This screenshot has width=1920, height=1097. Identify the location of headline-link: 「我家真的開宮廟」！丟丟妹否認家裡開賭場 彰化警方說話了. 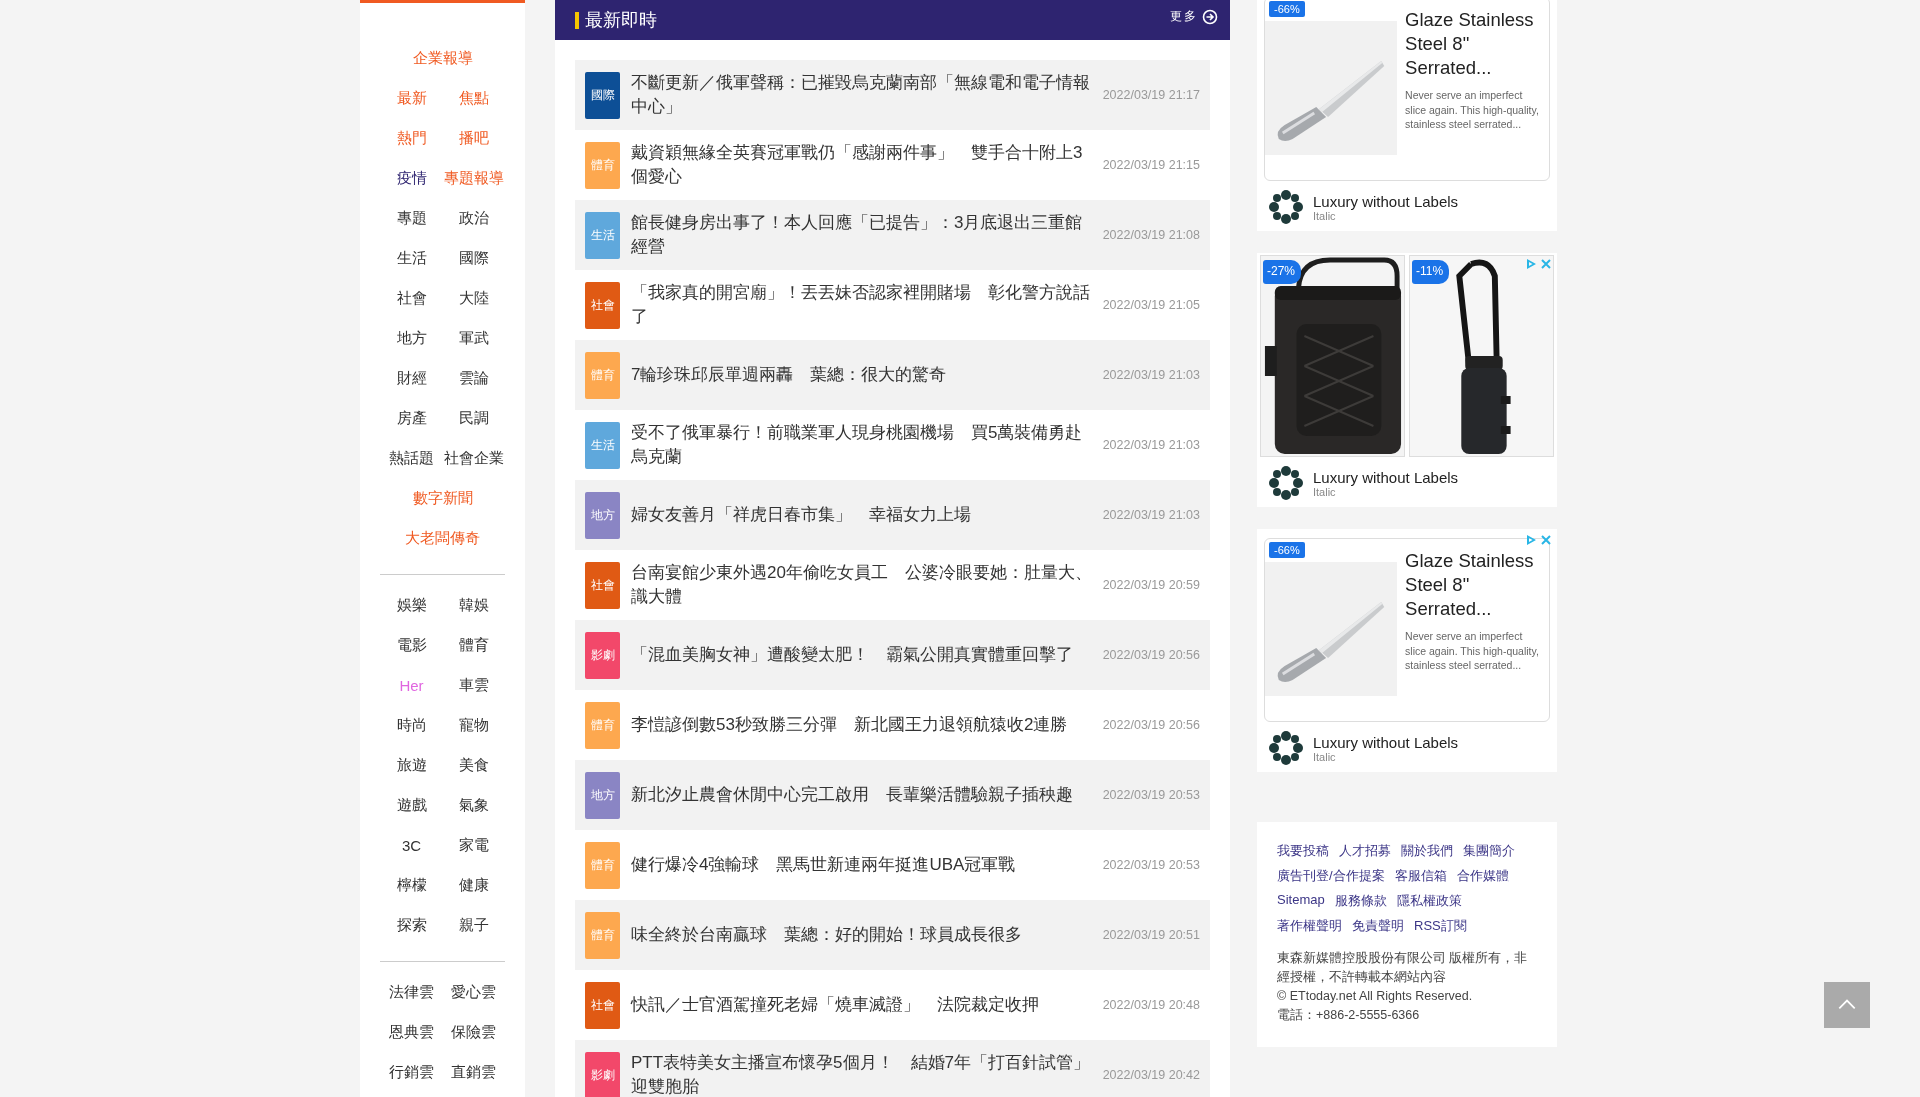
(864, 305).